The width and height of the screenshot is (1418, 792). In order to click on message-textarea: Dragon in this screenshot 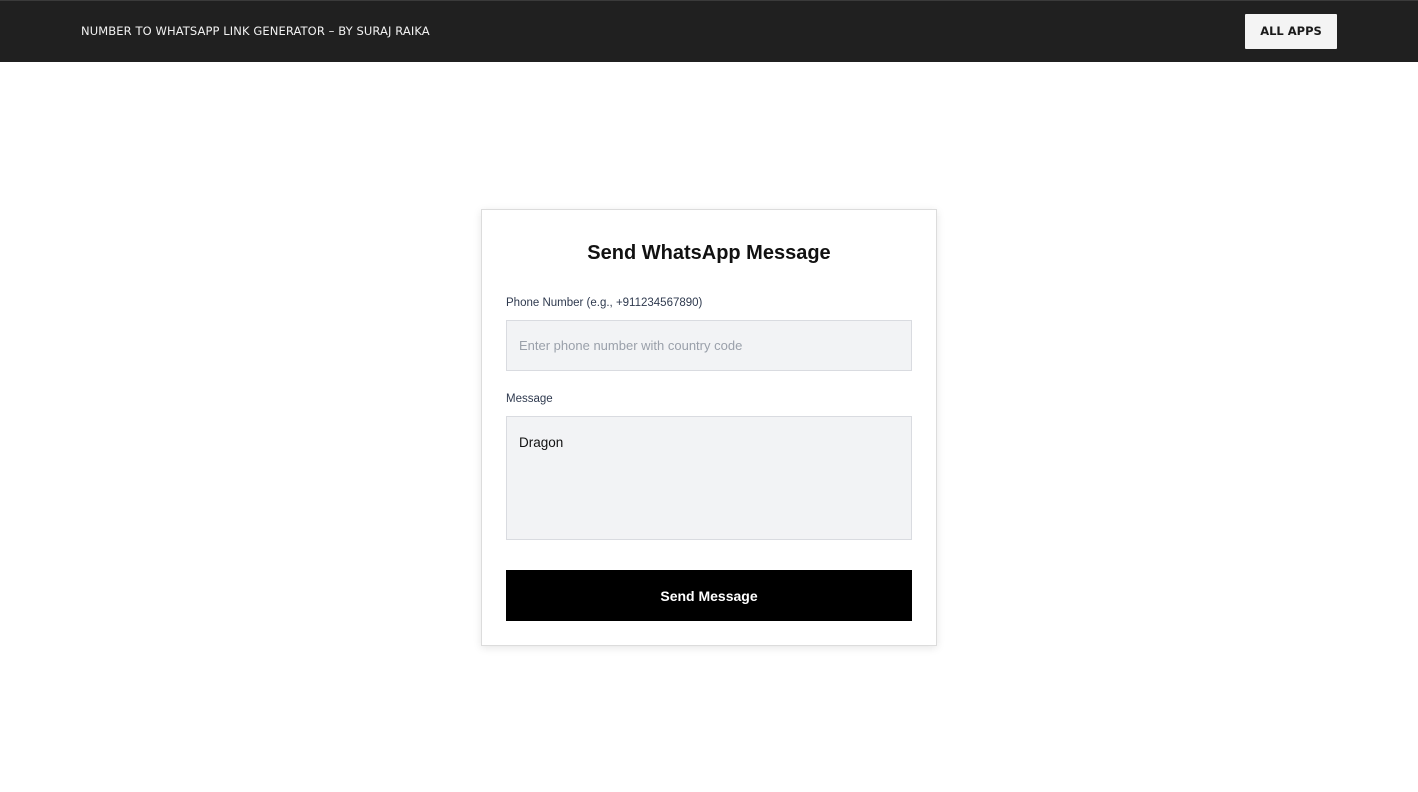, I will do `click(709, 478)`.